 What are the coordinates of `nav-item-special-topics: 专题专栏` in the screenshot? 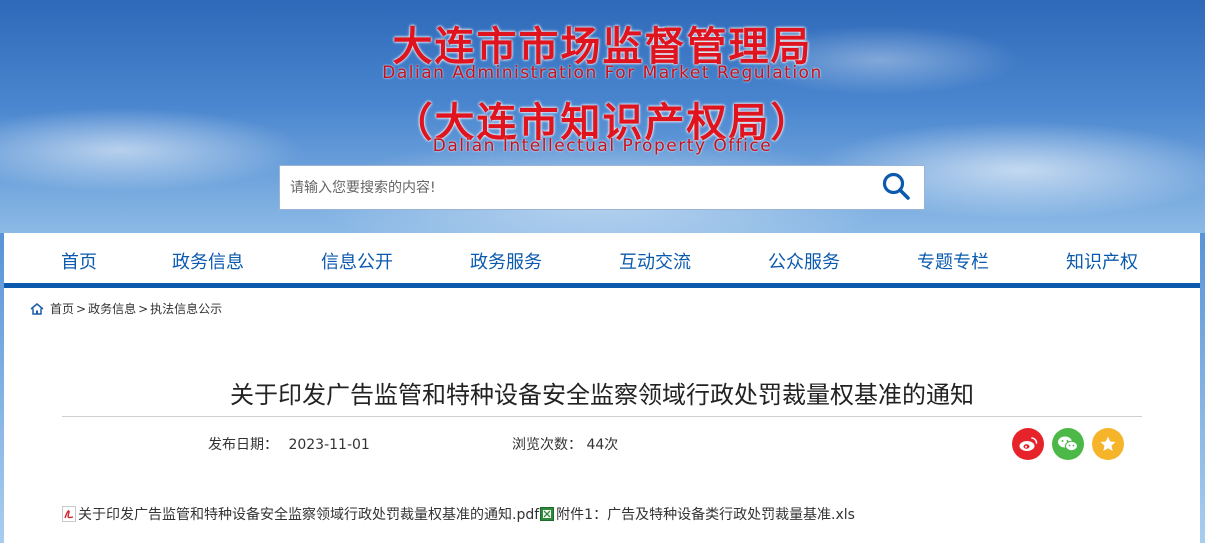 It's located at (953, 261).